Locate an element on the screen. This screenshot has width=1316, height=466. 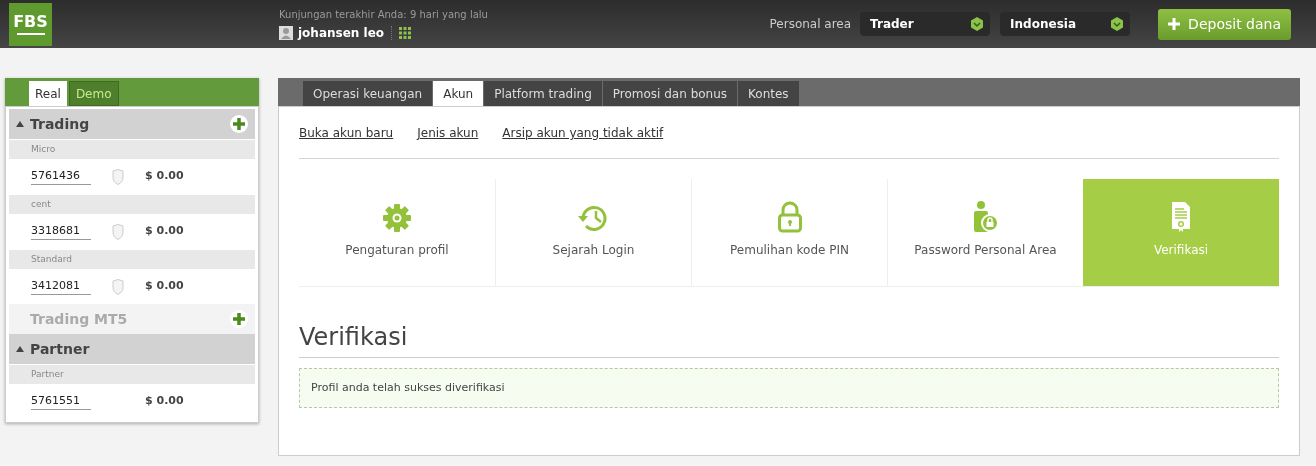
account-link: Buka akun baru is located at coordinates (346, 133).